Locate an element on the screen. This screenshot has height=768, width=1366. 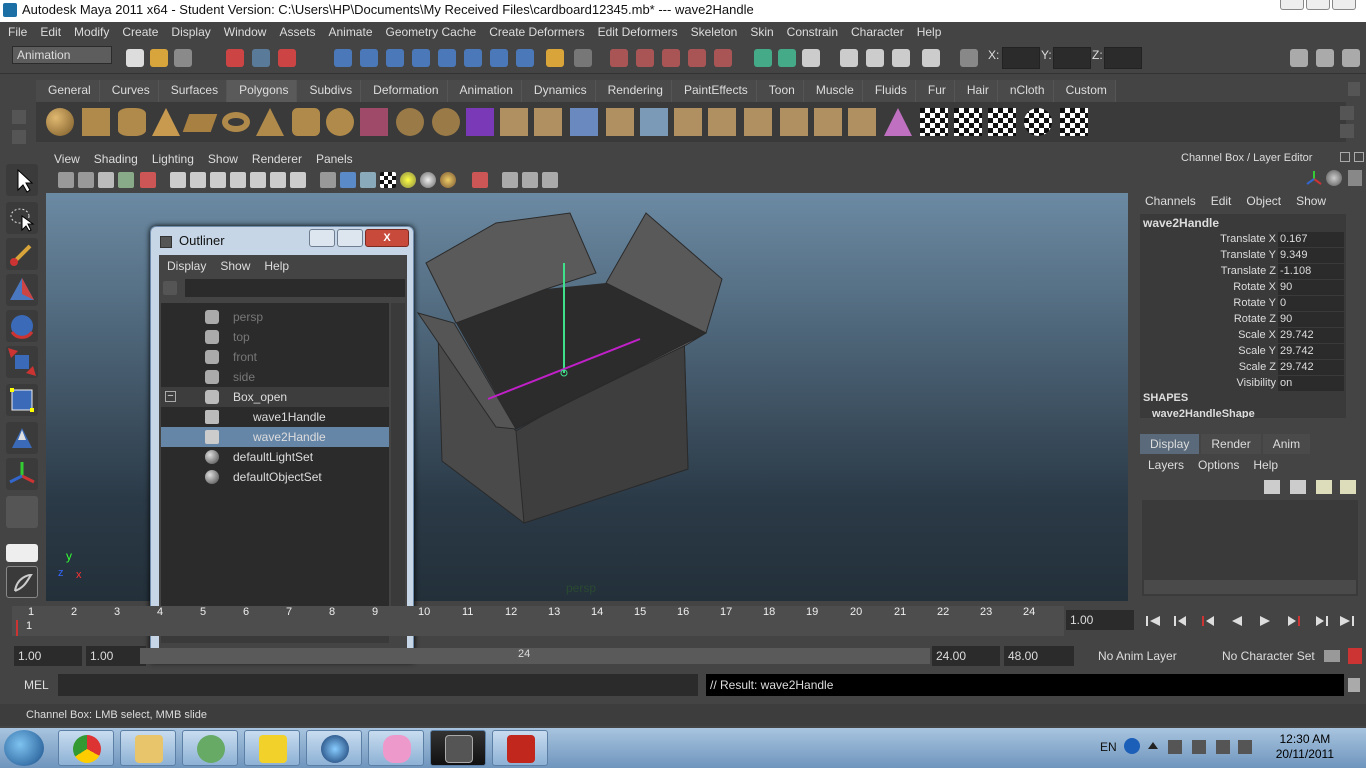
textured-icon is located at coordinates (388, 180).